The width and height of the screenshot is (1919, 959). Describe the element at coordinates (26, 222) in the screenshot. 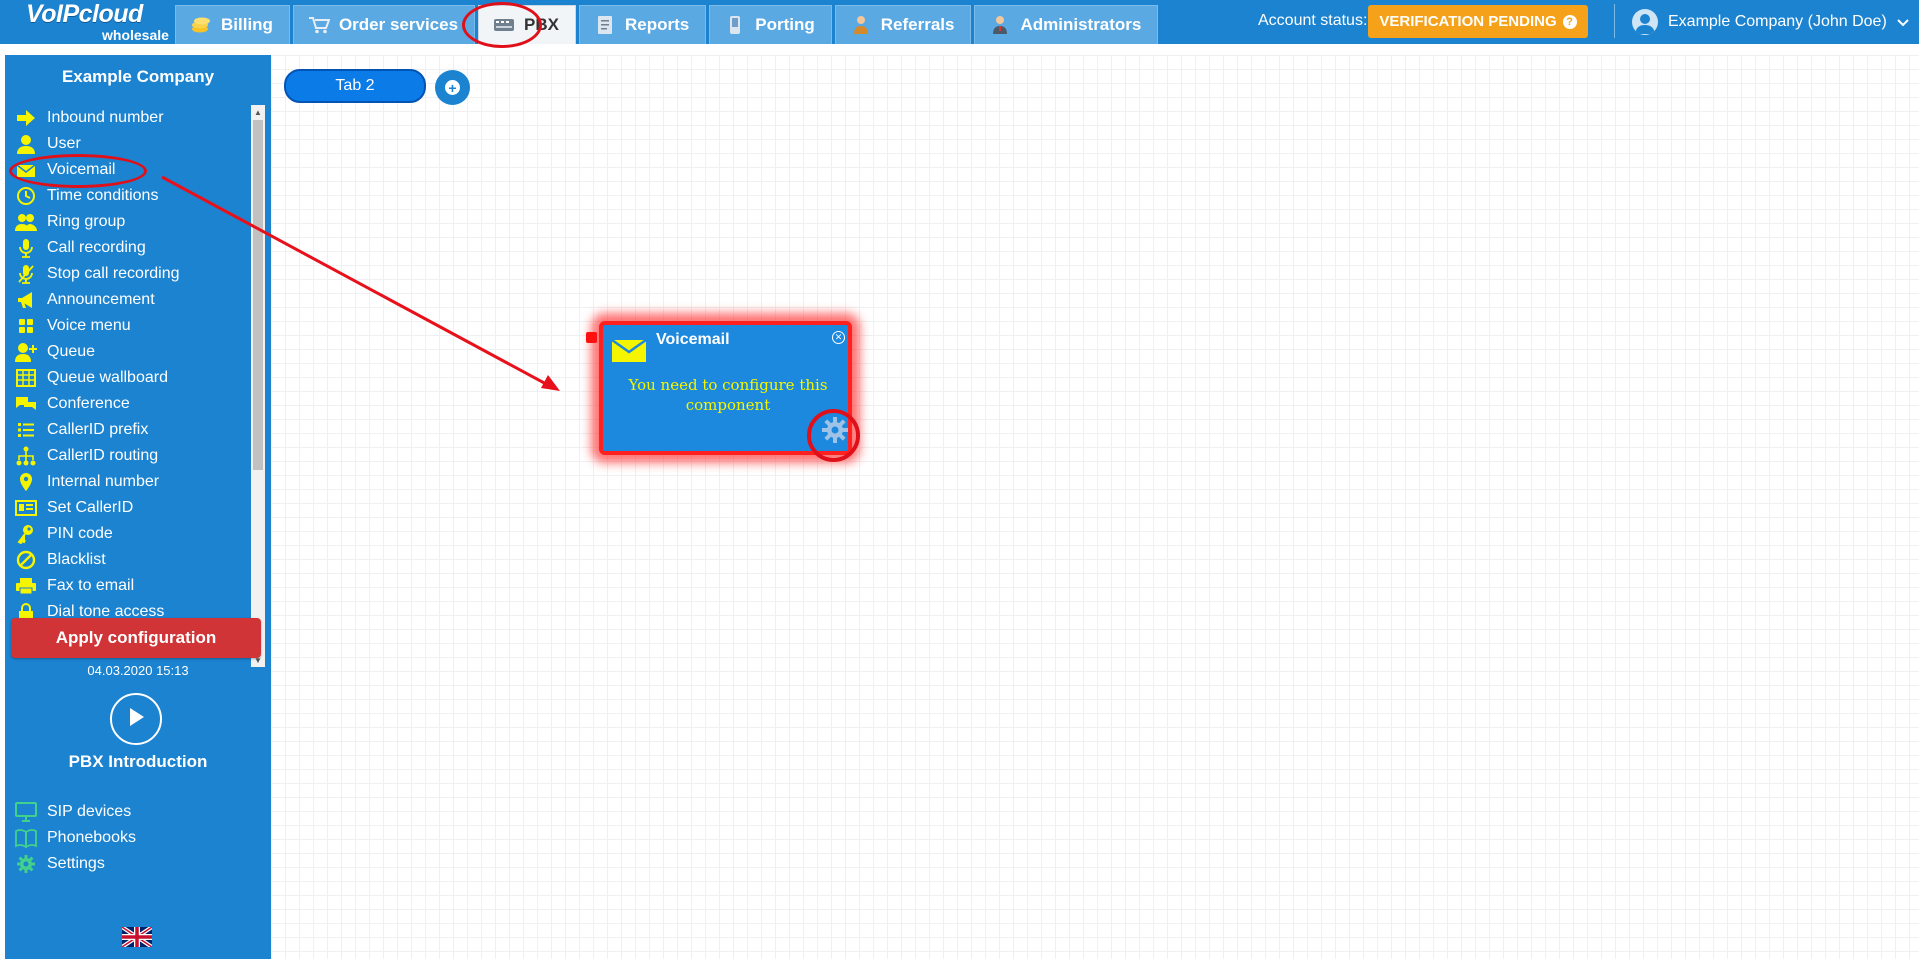

I see `users-icon` at that location.